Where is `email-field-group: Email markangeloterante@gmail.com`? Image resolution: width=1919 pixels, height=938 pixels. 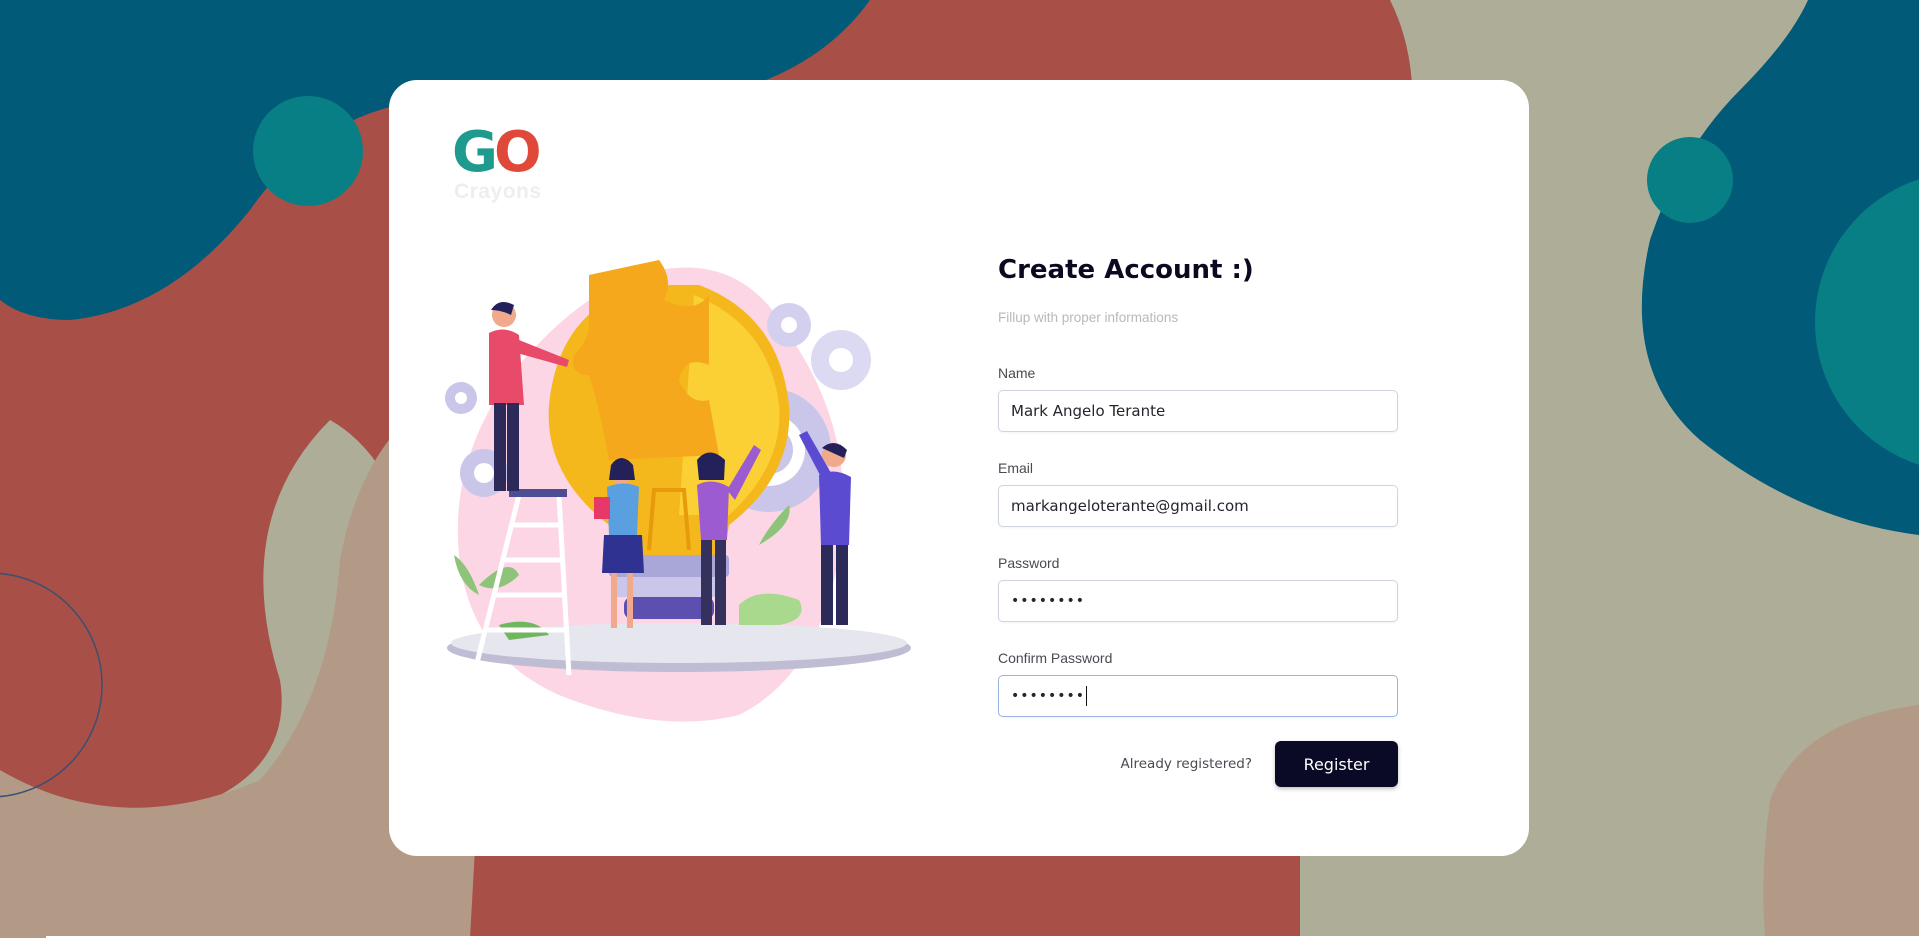 email-field-group: Email markangeloterante@gmail.com is located at coordinates (1198, 493).